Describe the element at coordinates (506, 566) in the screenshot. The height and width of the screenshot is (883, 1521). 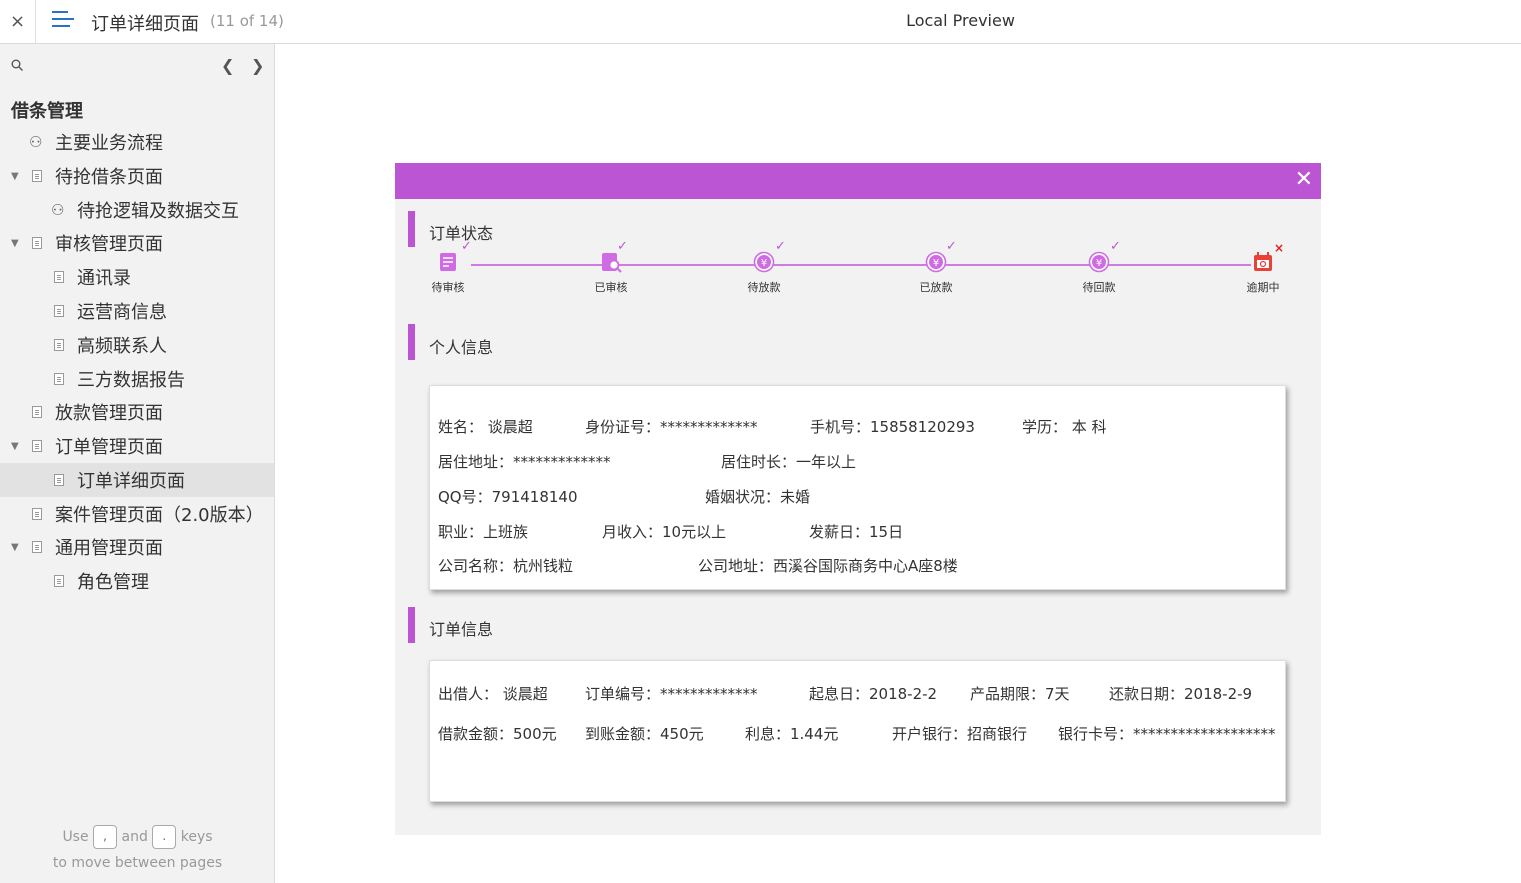
I see `field-company: 公司名称：杭州钱粒` at that location.